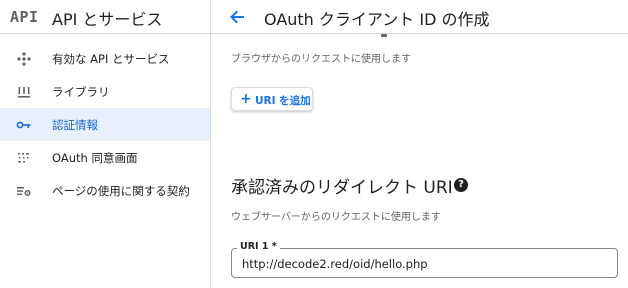  I want to click on plus-icon: +, so click(246, 99).